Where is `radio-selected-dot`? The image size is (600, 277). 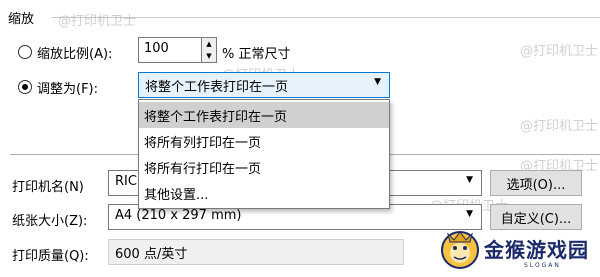
radio-selected-dot is located at coordinates (25, 87).